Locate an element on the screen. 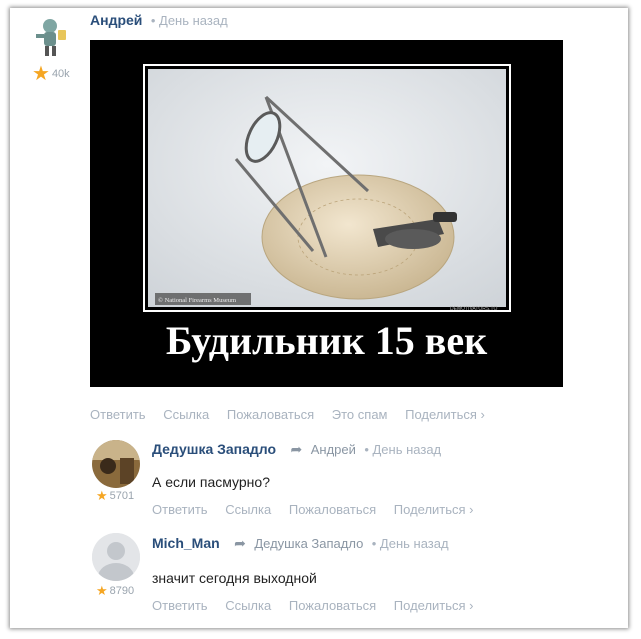 The height and width of the screenshot is (639, 641). comment-header: Дедушка Западло ➦ Андрей • День назад is located at coordinates (296, 450).